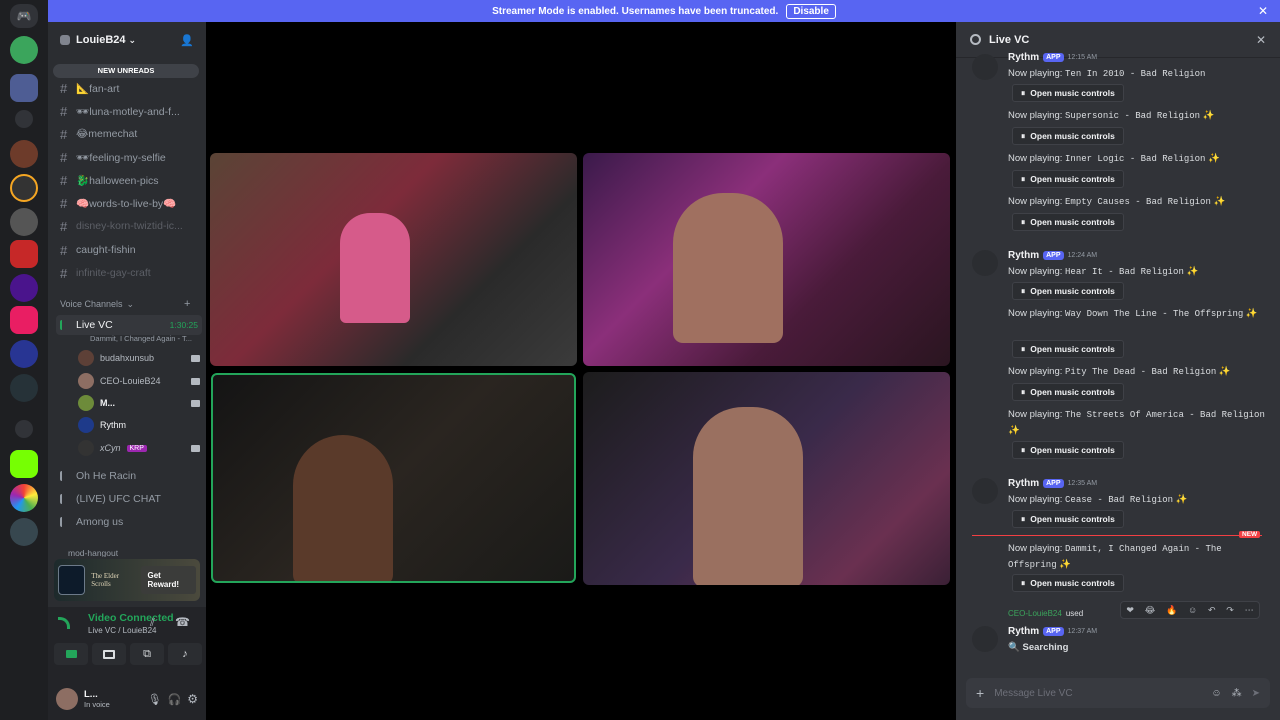 This screenshot has height=720, width=1280. I want to click on channel-item: # 😂memechat, so click(129, 134).